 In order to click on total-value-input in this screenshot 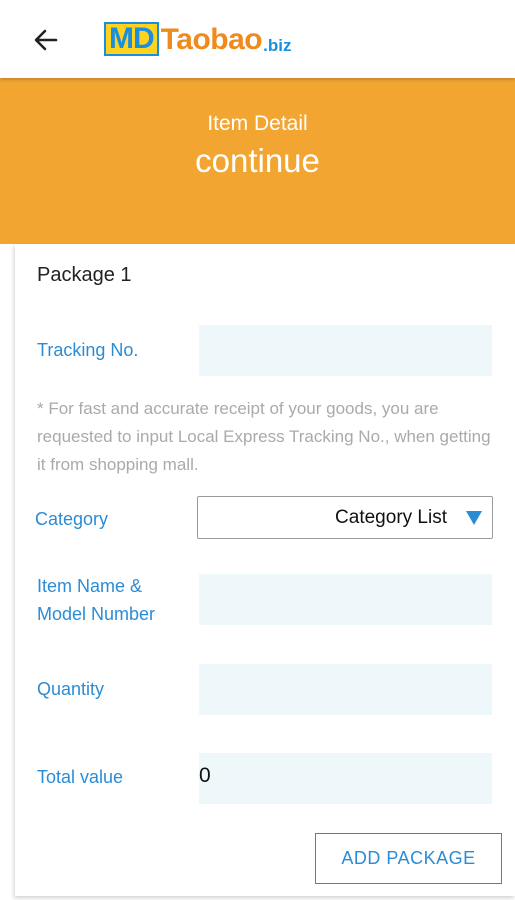, I will do `click(345, 778)`.